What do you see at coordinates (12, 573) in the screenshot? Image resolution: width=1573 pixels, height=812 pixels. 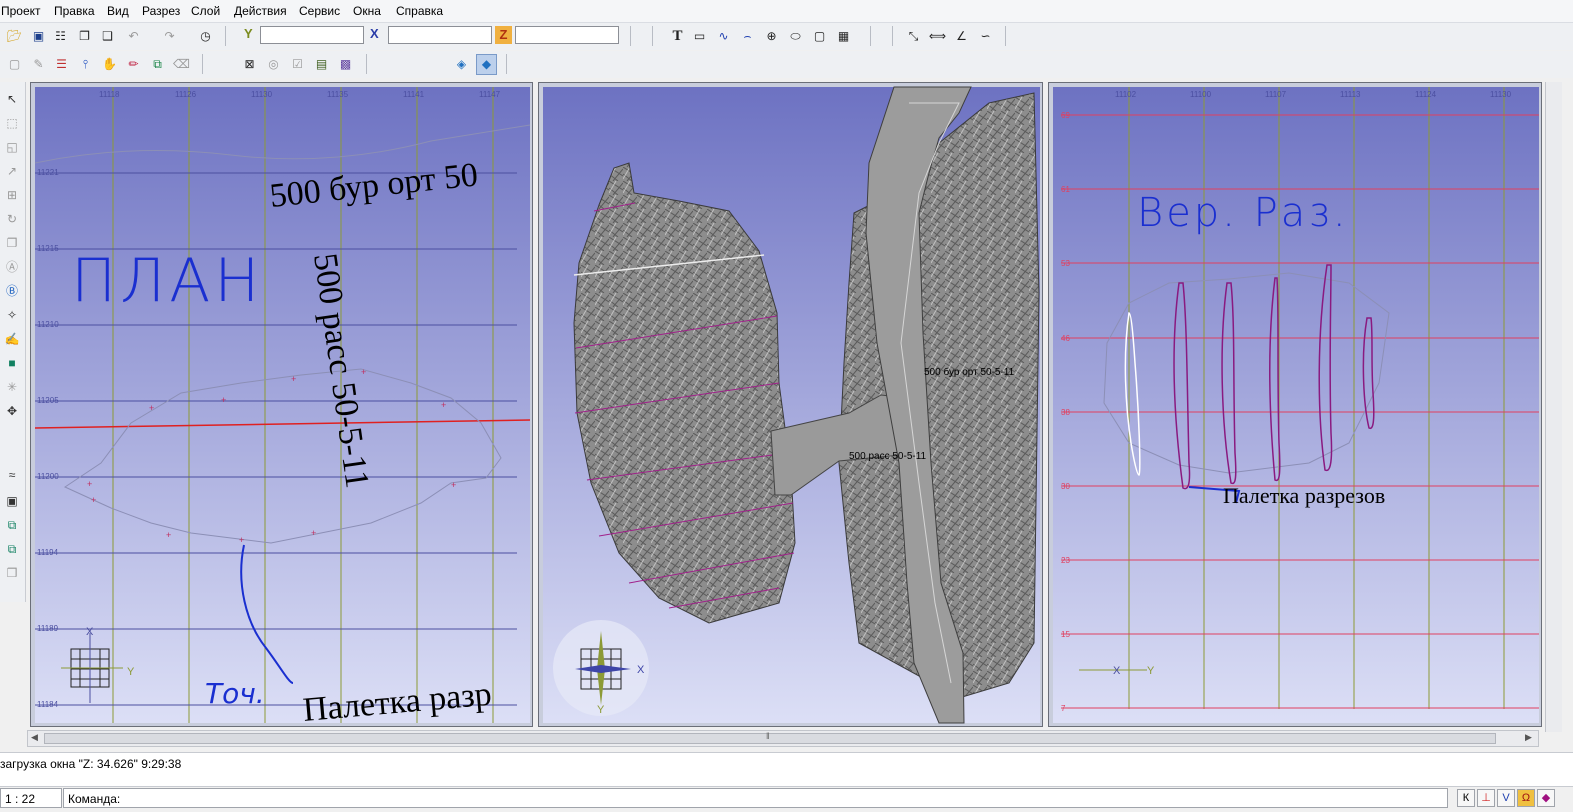 I see `layer-d-icon: ❒` at bounding box center [12, 573].